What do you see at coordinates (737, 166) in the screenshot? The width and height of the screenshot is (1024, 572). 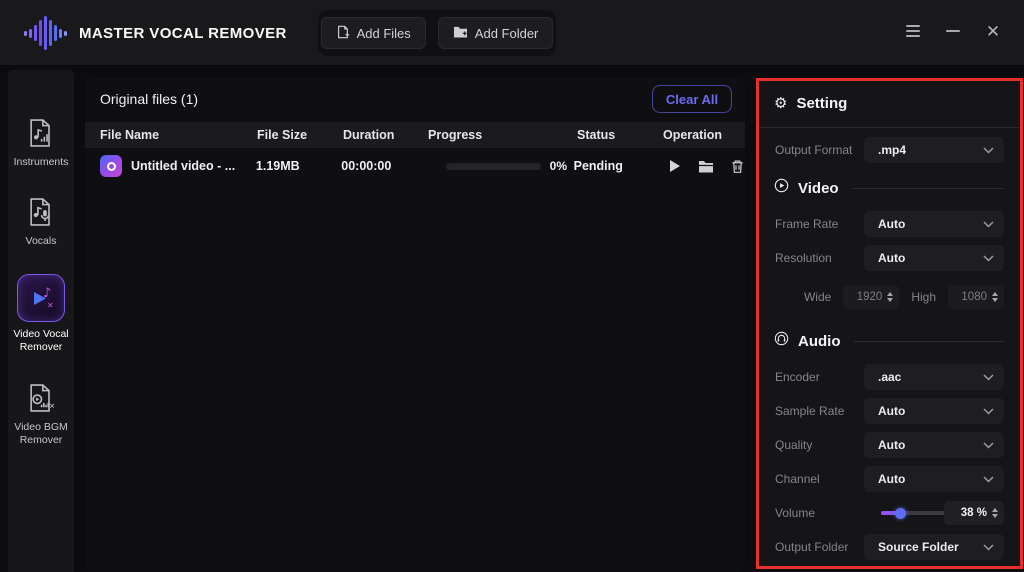 I see `delete-icon` at bounding box center [737, 166].